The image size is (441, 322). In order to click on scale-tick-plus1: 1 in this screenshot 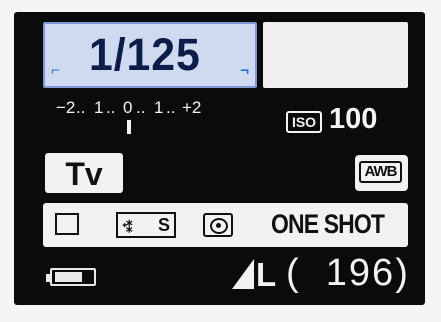, I will do `click(159, 107)`.